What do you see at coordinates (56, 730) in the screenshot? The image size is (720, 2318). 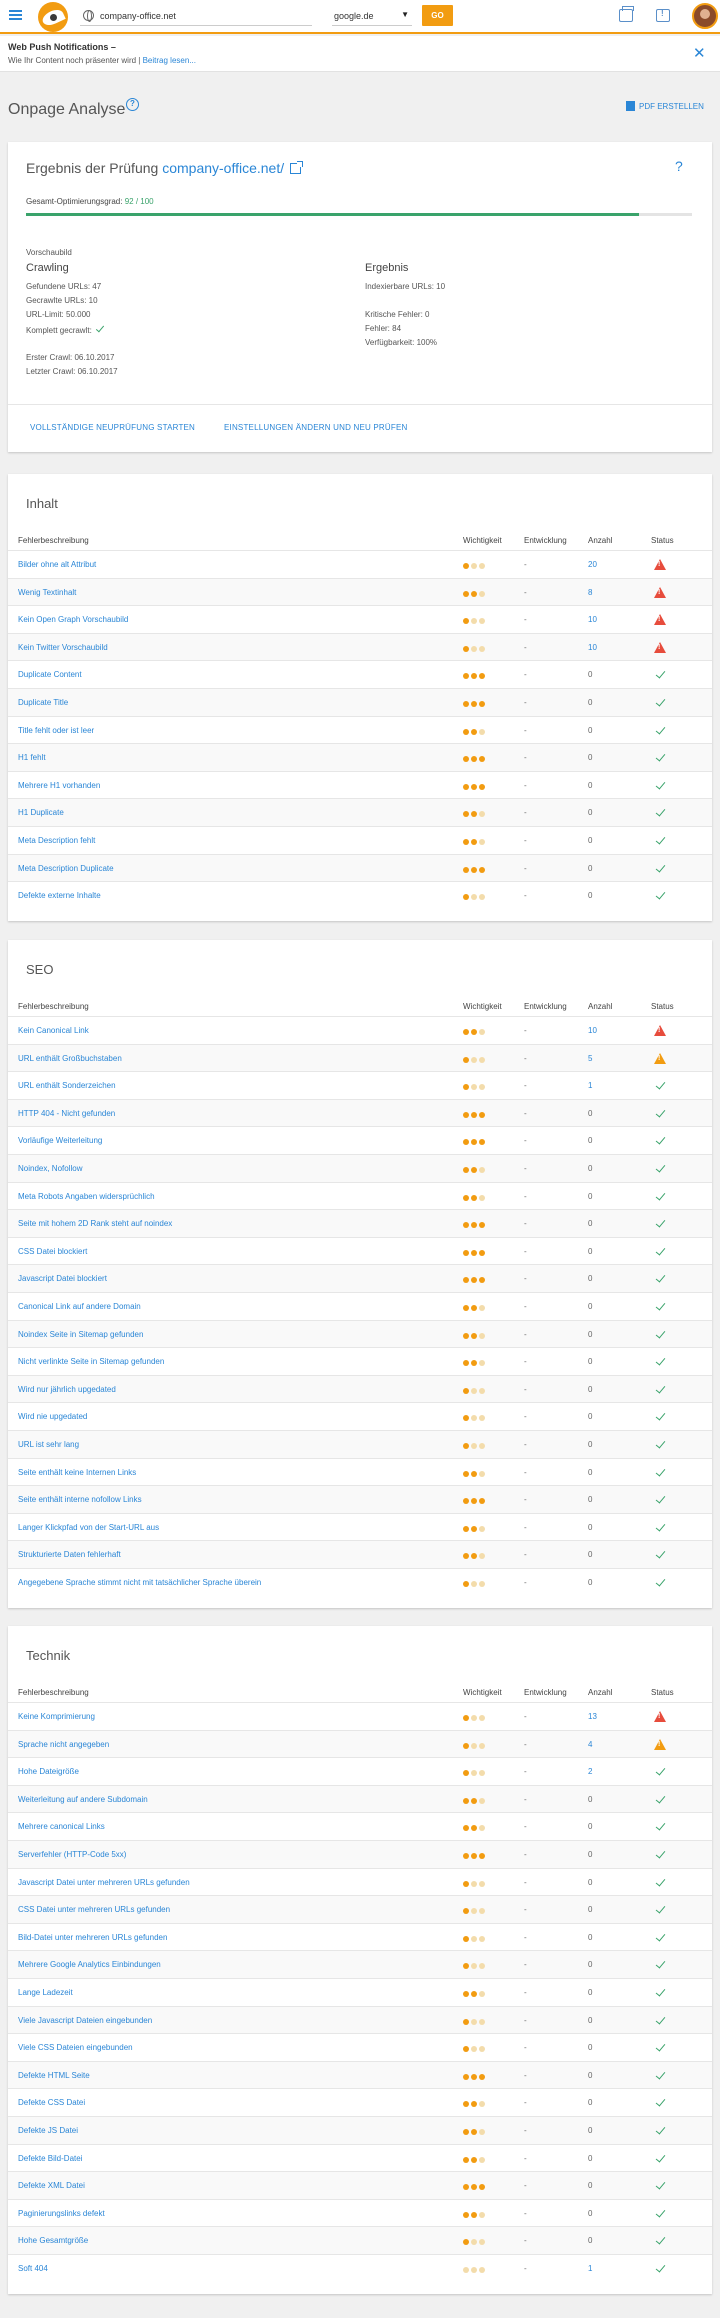 I see `issue-link: Title fehlt oder ist leer` at bounding box center [56, 730].